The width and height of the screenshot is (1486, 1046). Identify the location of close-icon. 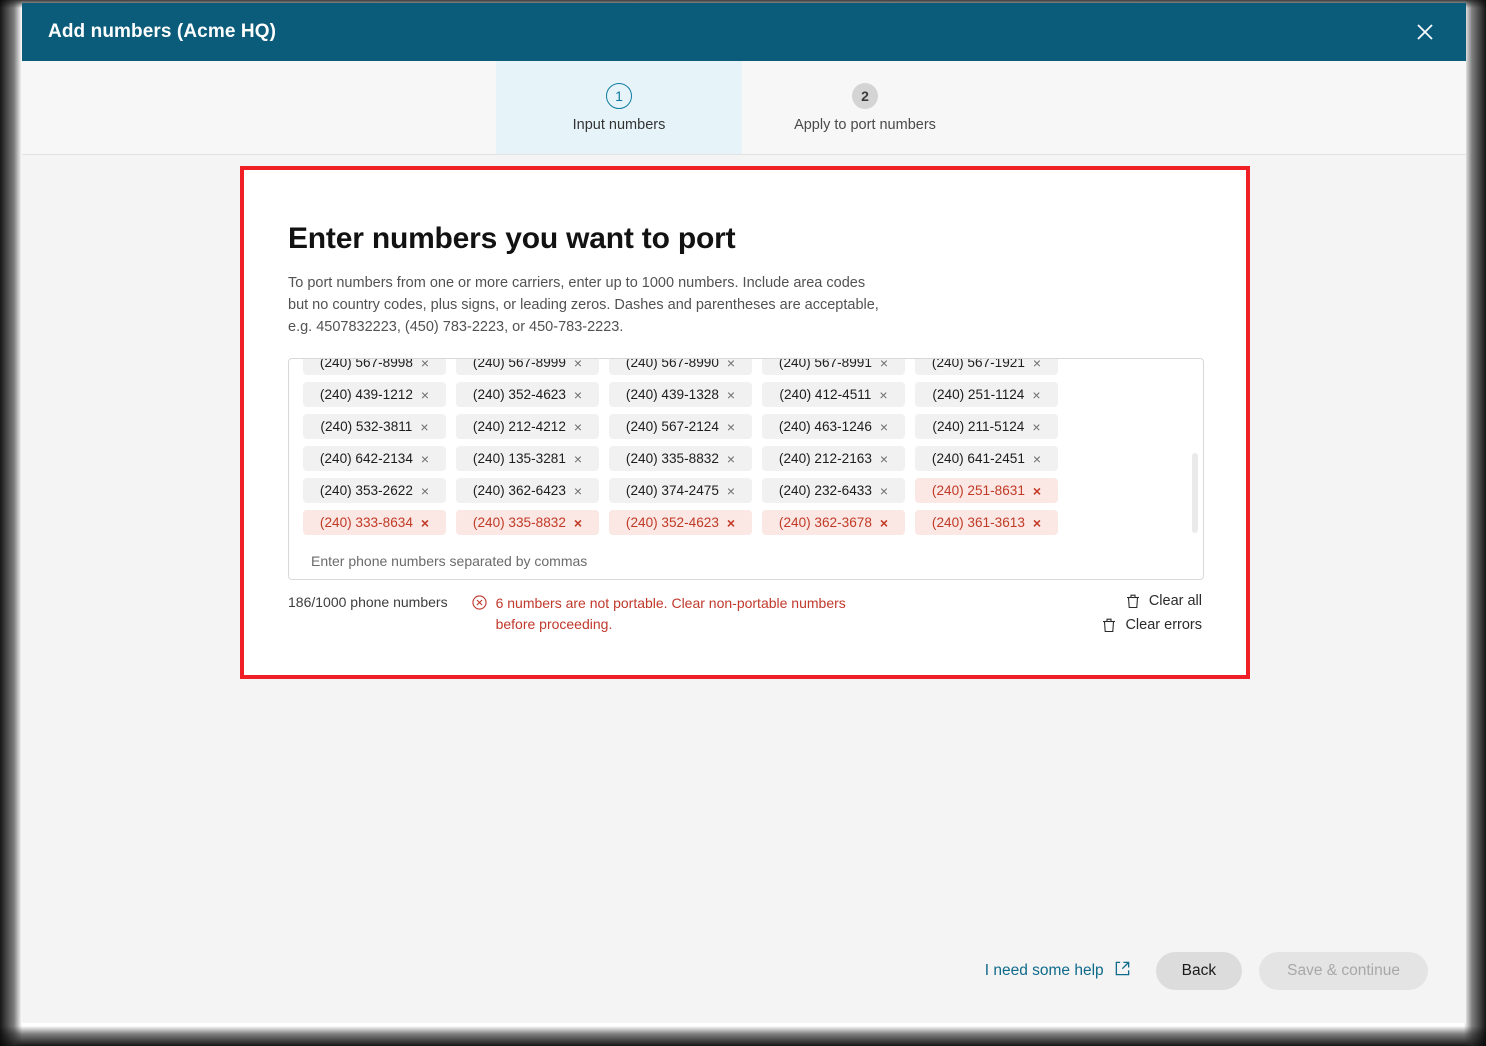
(1425, 32).